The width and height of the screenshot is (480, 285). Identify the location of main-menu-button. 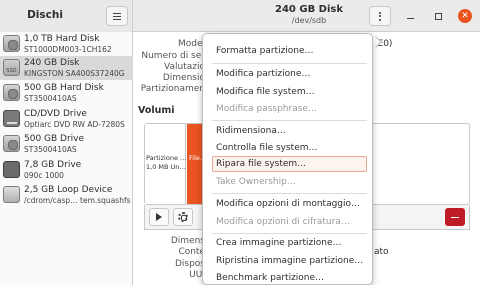
(117, 16).